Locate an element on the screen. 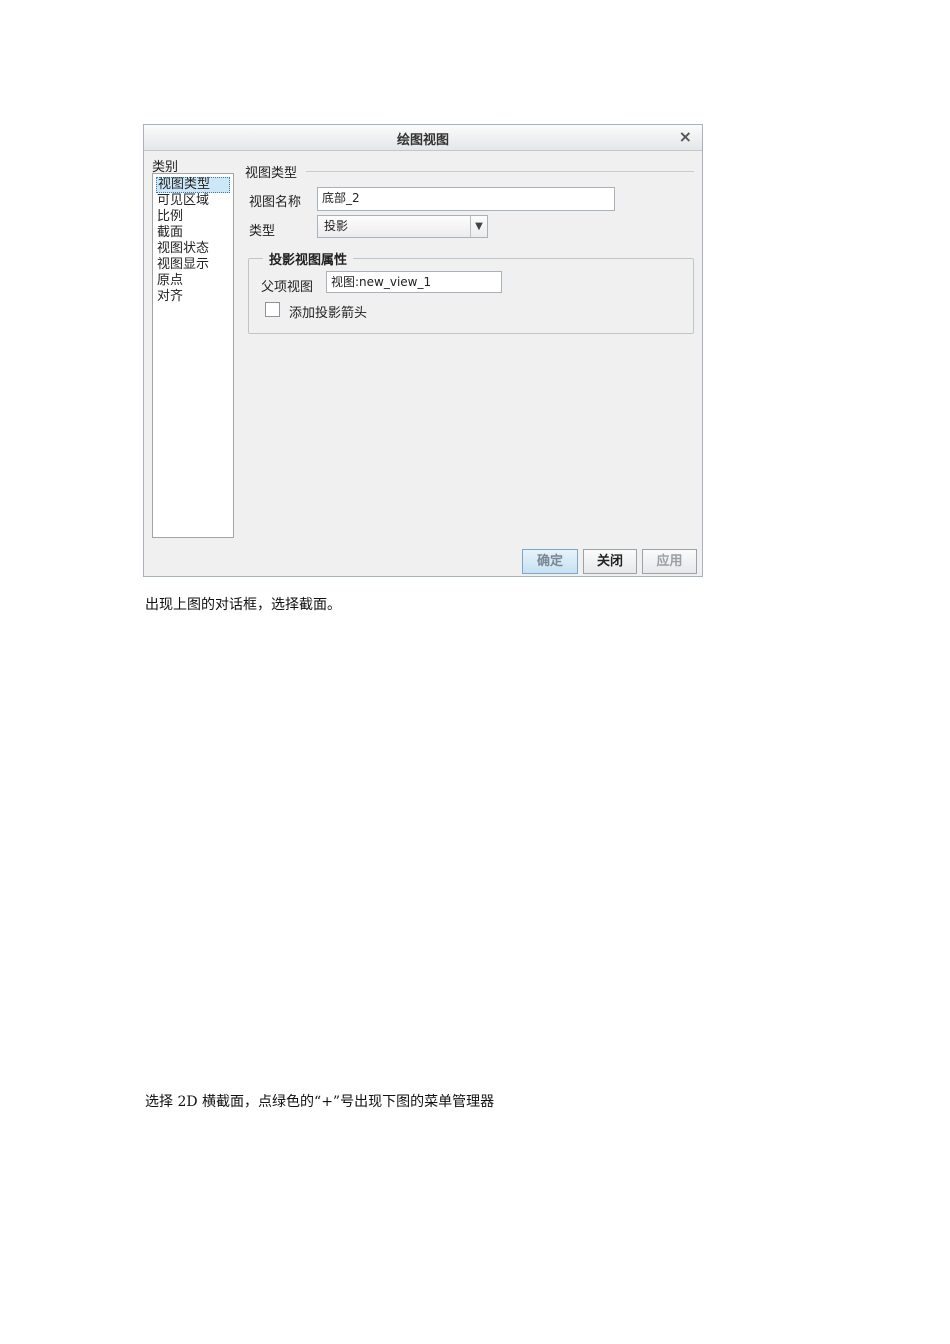 The width and height of the screenshot is (950, 1344). projection-properties-group is located at coordinates (471, 296).